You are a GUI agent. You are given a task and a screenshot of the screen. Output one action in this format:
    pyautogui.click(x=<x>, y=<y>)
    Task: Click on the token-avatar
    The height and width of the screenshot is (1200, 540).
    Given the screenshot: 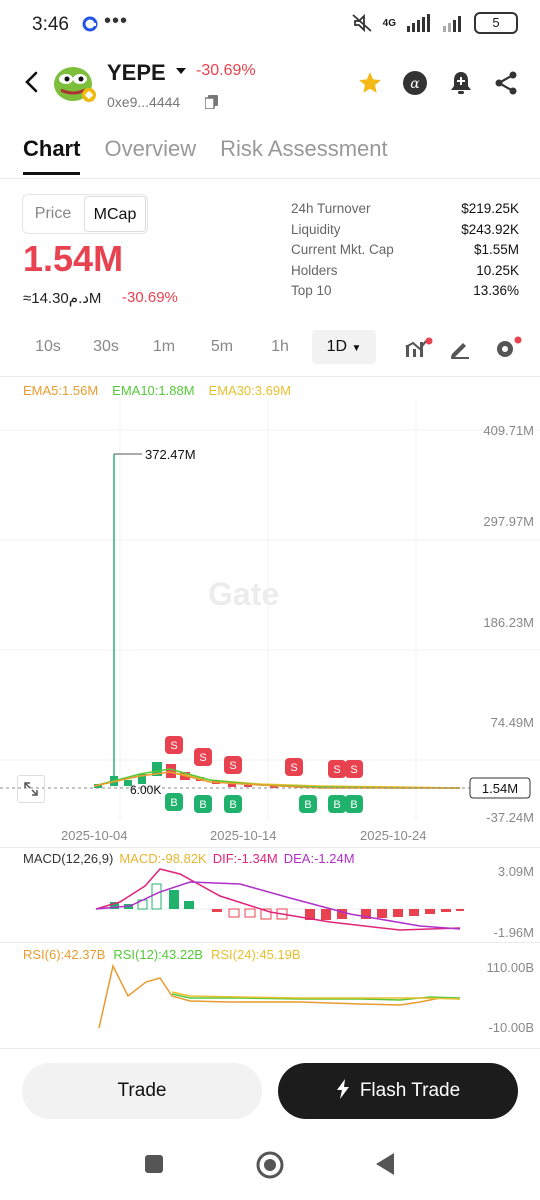 What is the action you would take?
    pyautogui.click(x=75, y=84)
    